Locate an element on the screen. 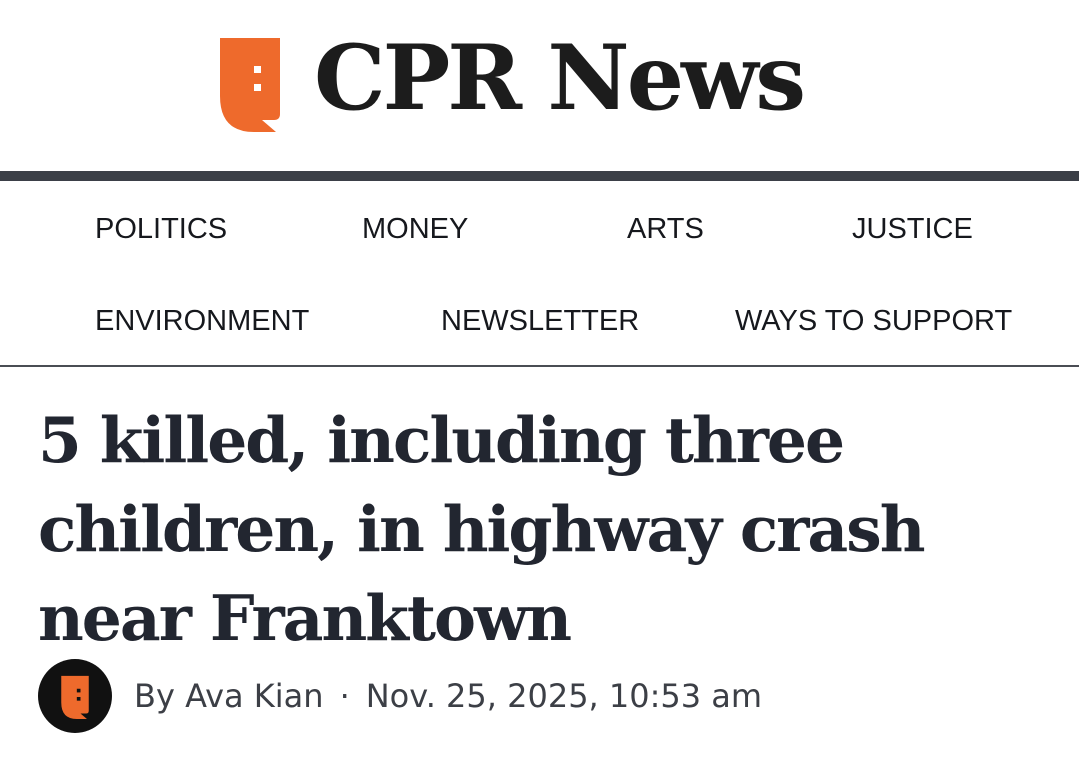  nav-item-environment: ENVIRONMENT is located at coordinates (202, 321).